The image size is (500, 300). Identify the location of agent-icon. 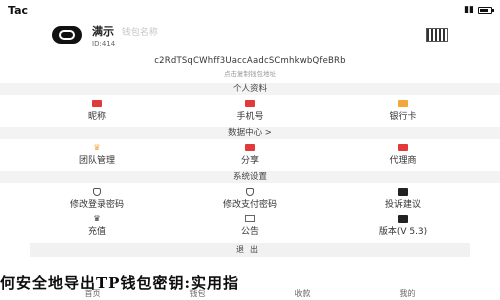
(403, 147).